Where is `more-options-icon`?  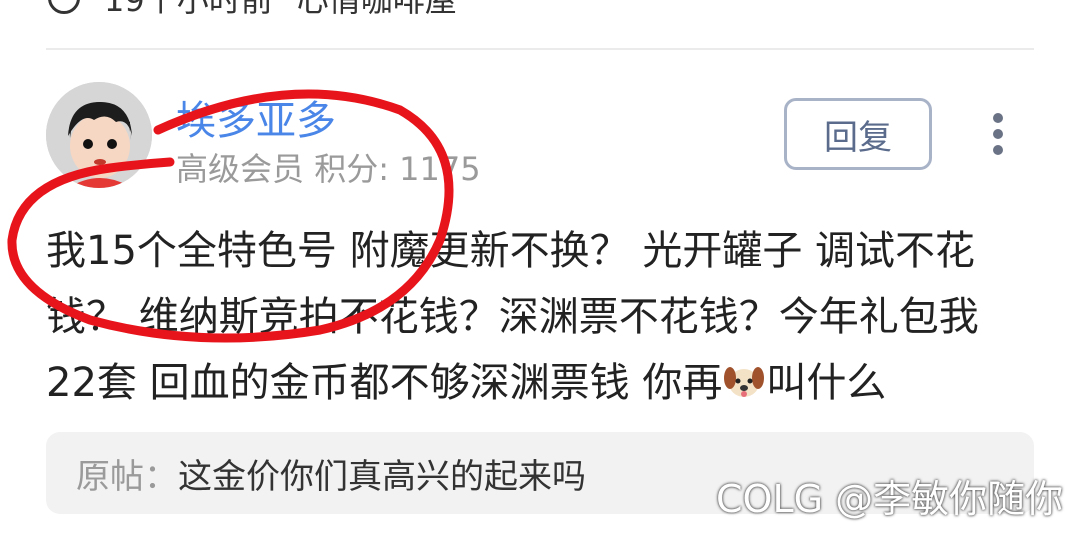 more-options-icon is located at coordinates (998, 134).